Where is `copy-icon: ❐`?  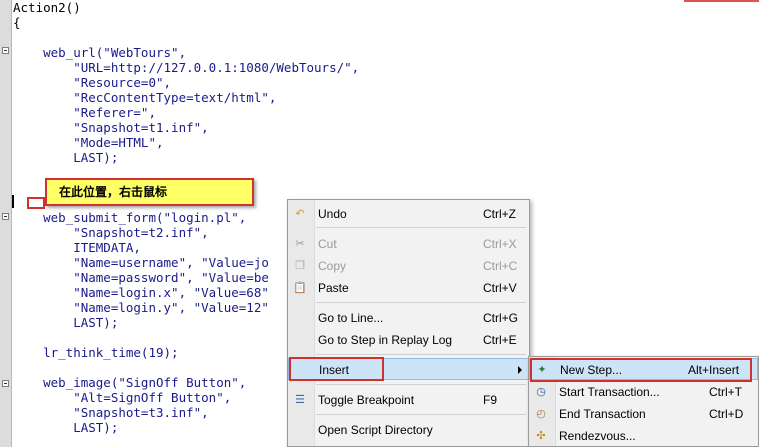 copy-icon: ❐ is located at coordinates (300, 266).